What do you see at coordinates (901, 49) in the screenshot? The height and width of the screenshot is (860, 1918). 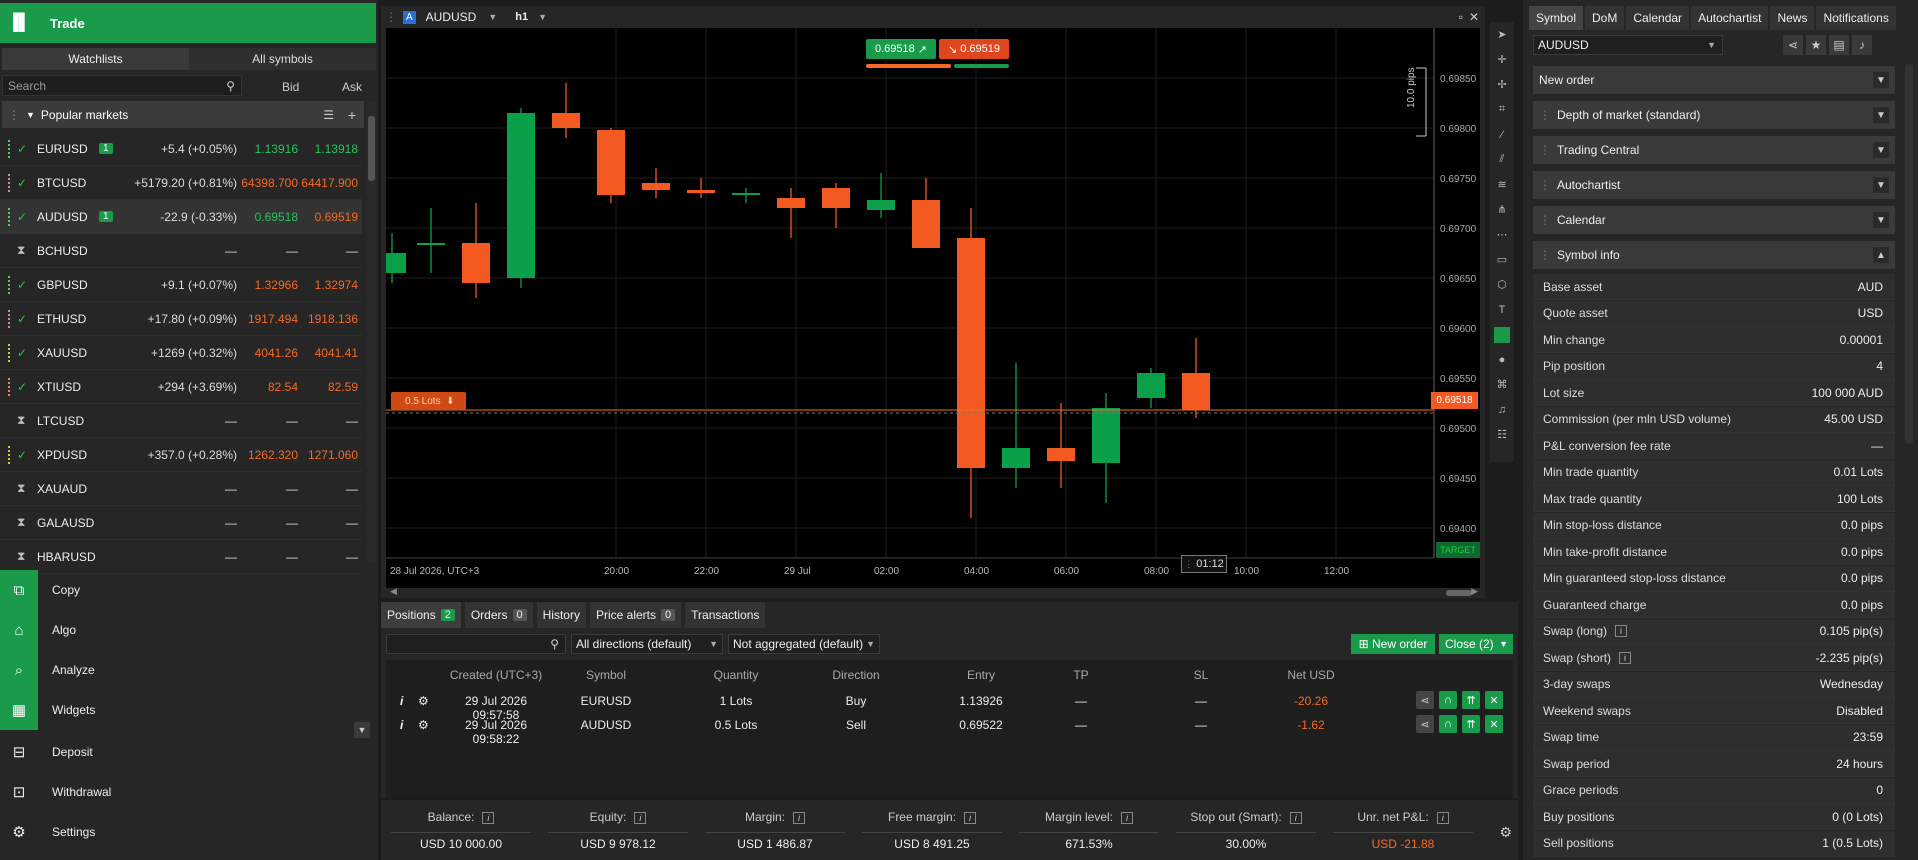 I see `sell-button: 0.69518 ↗` at bounding box center [901, 49].